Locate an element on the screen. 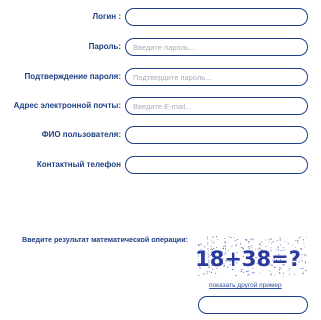  fullname-input is located at coordinates (216, 135).